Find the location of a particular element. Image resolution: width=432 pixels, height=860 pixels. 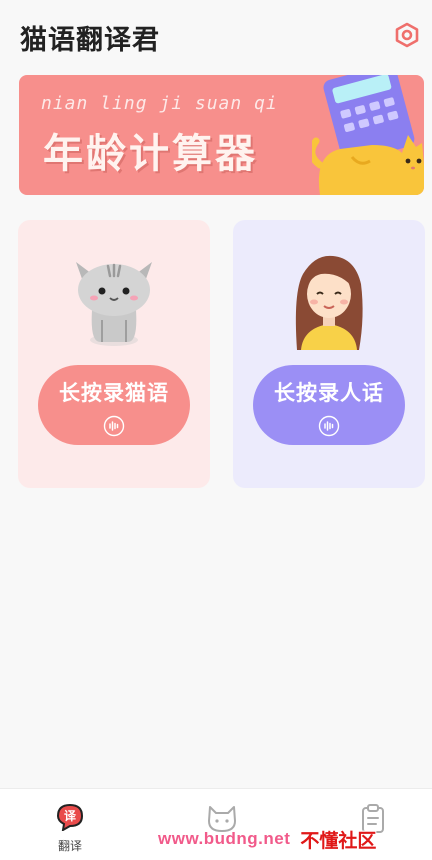

record-cat-label: 长按录猫语 is located at coordinates (114, 393).